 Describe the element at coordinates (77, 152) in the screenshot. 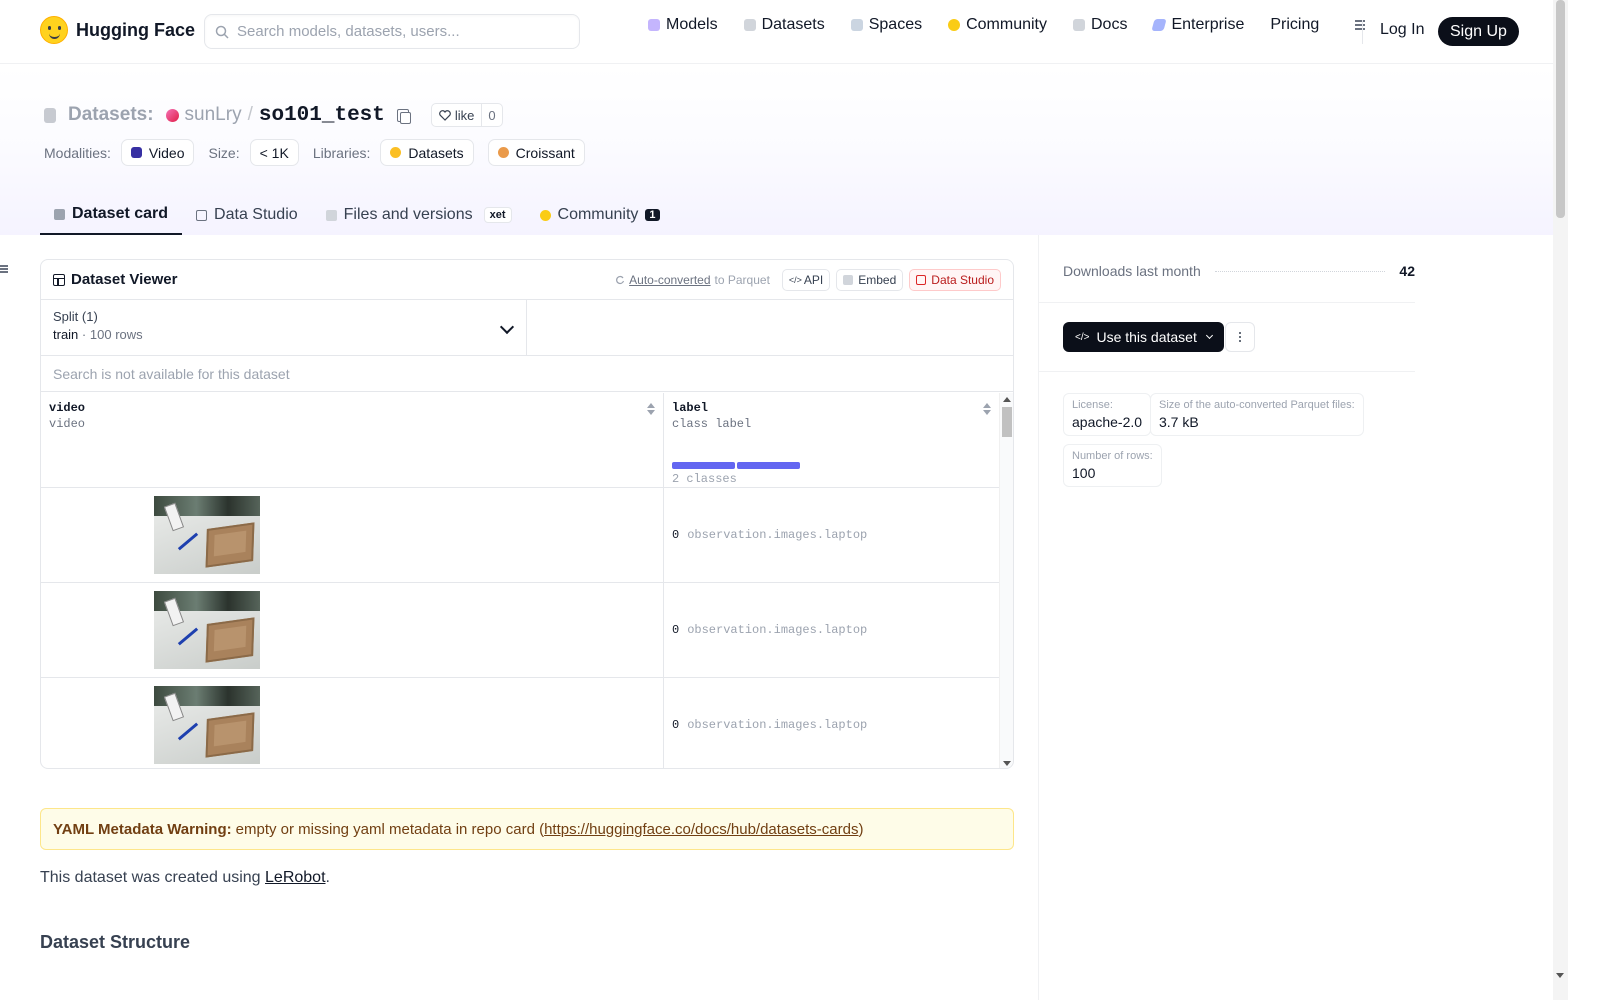

I see `modalities-label: Modalities:` at that location.